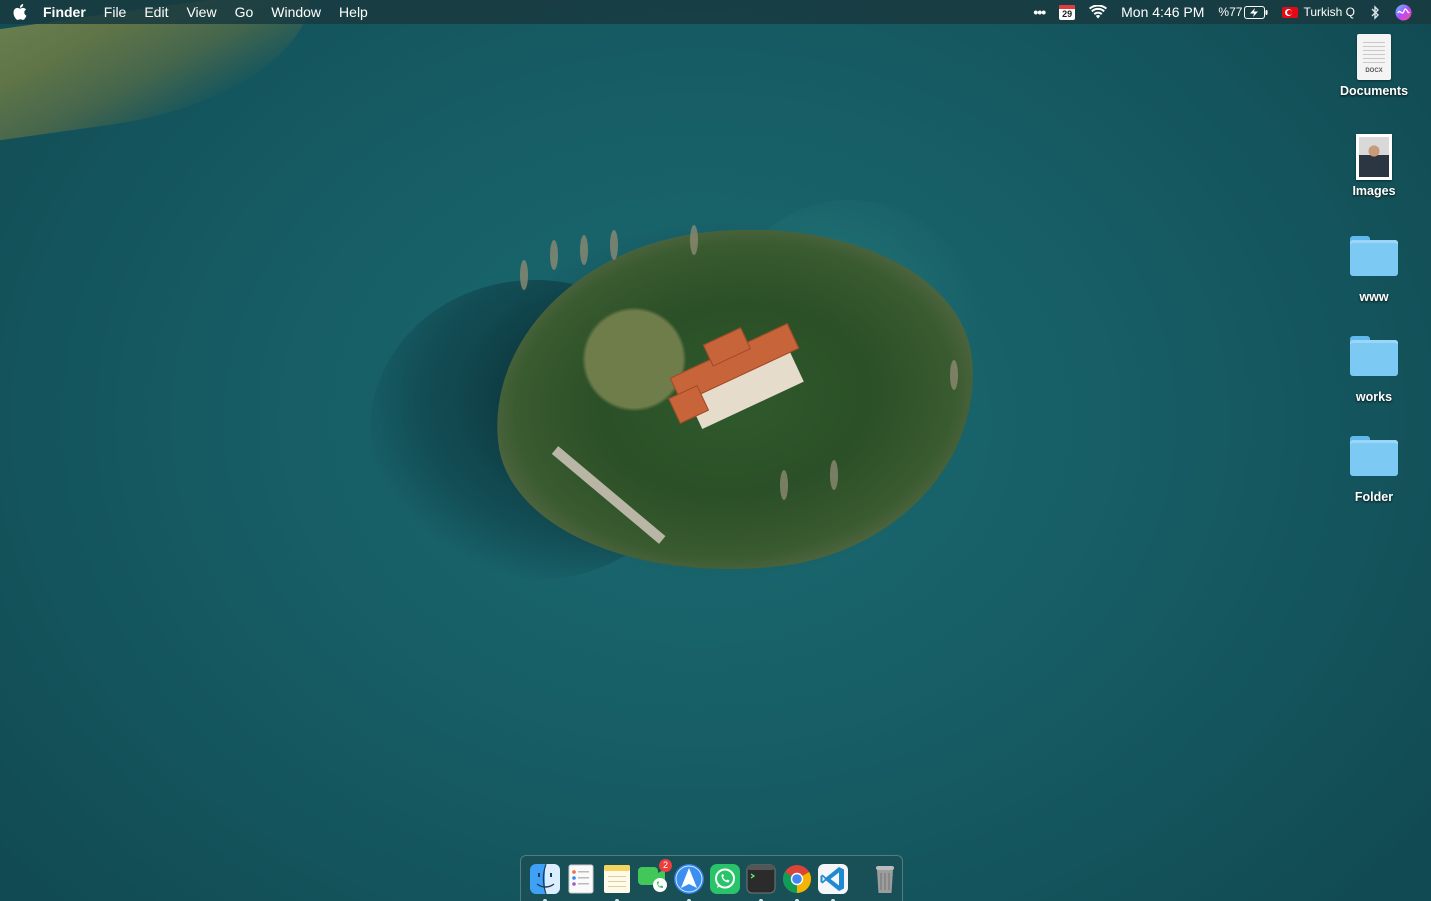 The image size is (1431, 901). Describe the element at coordinates (353, 12) in the screenshot. I see `menu-help: Help` at that location.